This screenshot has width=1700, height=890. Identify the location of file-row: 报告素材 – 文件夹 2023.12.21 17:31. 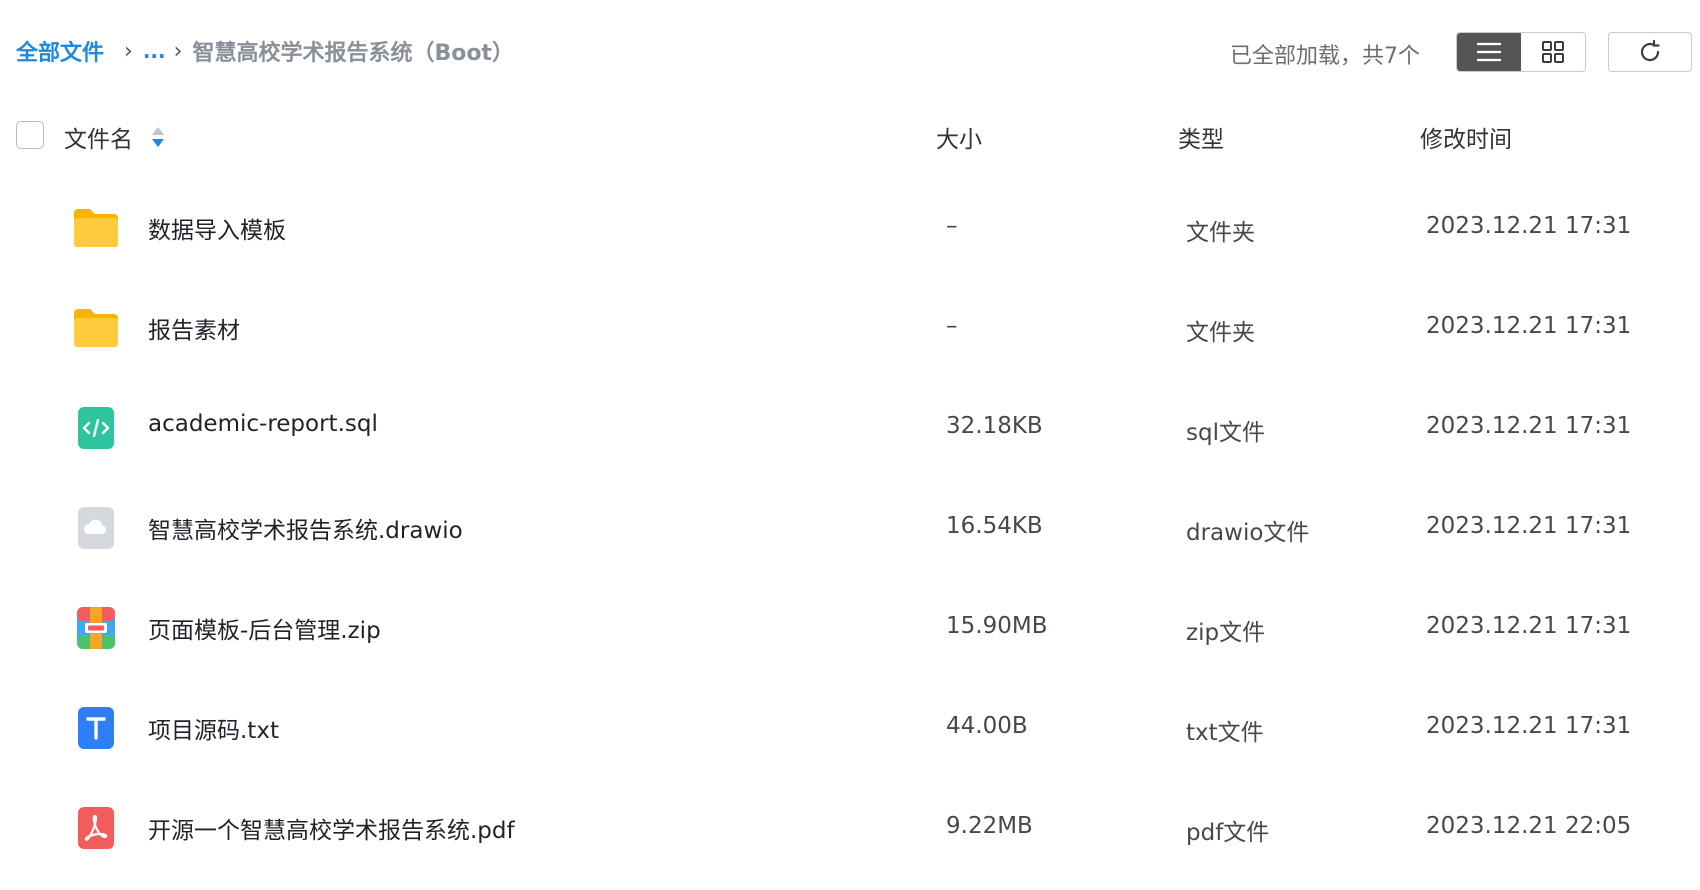
(850, 328).